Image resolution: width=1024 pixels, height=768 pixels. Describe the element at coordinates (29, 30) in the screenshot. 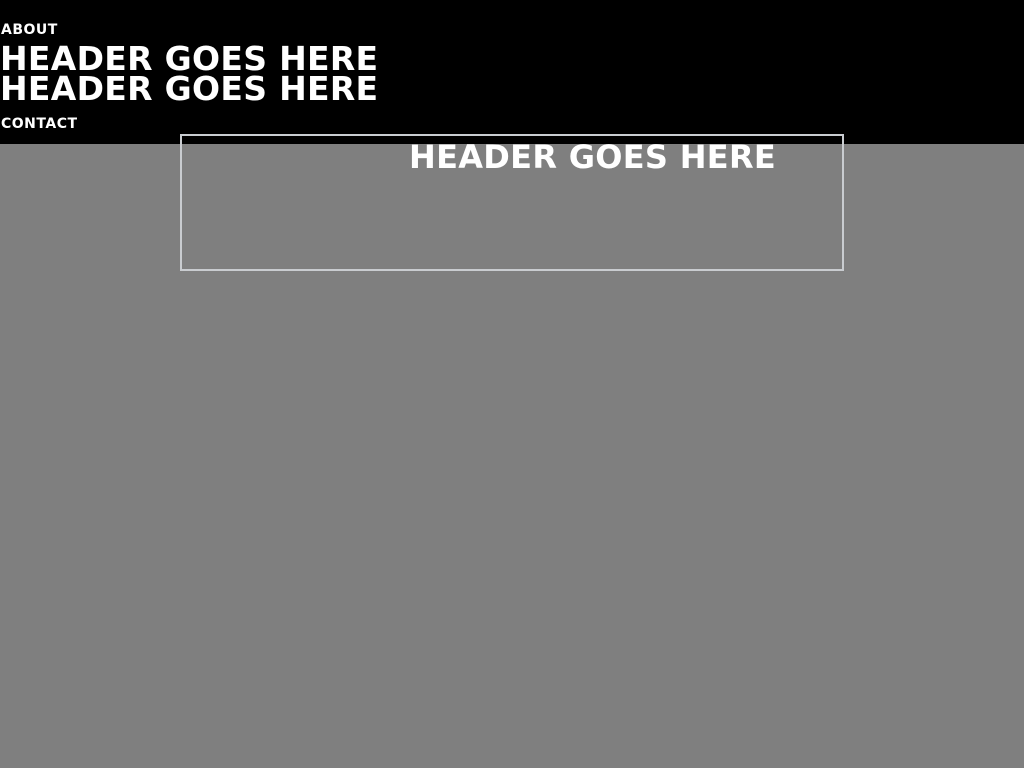

I see `nav-link-about: ABOUT` at that location.